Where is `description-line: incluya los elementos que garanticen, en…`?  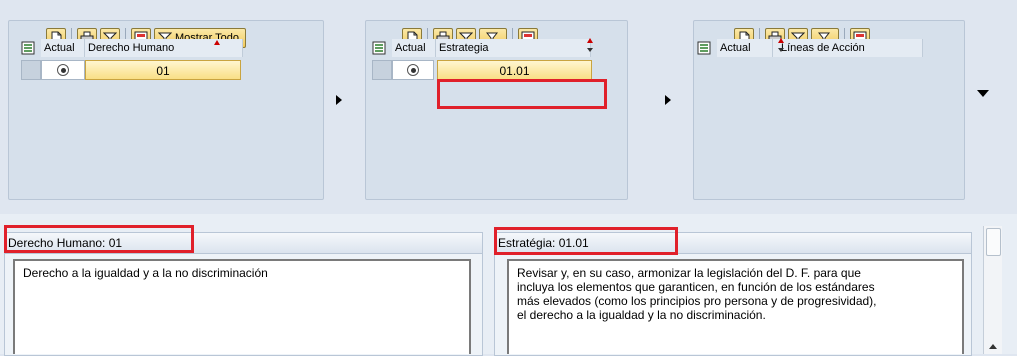 description-line: incluya los elementos que garanticen, en… is located at coordinates (696, 287).